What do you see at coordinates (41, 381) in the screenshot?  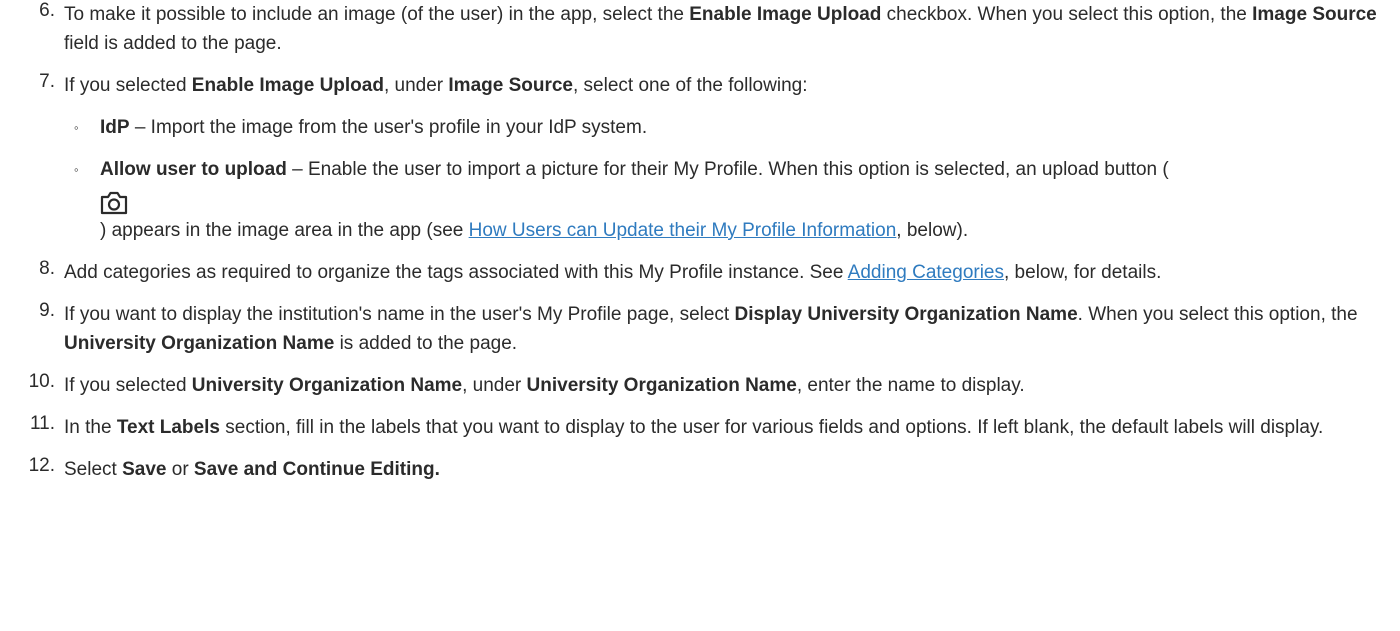 I see `step-number: 10.` at bounding box center [41, 381].